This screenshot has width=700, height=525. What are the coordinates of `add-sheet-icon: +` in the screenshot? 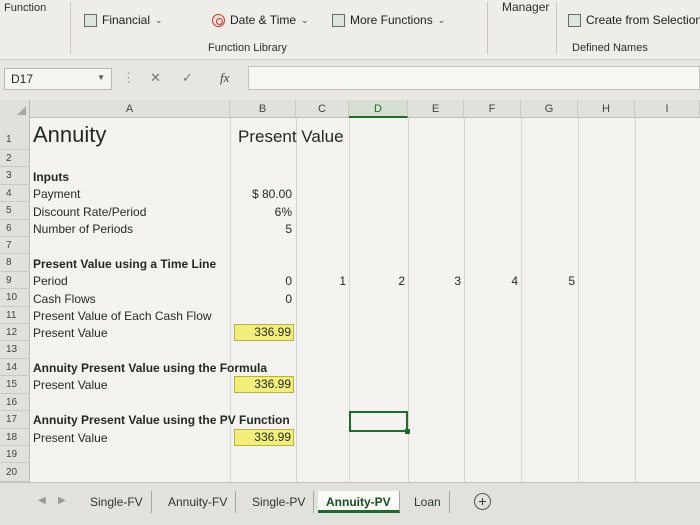 It's located at (482, 501).